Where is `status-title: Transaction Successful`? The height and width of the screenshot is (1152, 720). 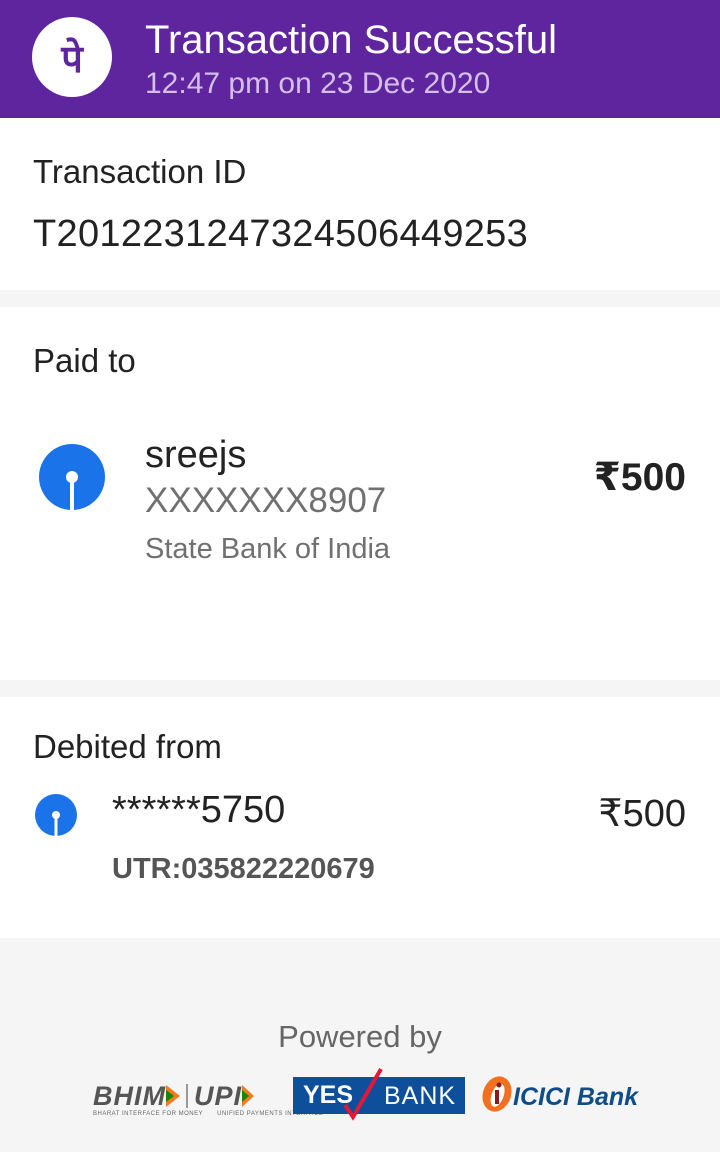
status-title: Transaction Successful is located at coordinates (351, 40).